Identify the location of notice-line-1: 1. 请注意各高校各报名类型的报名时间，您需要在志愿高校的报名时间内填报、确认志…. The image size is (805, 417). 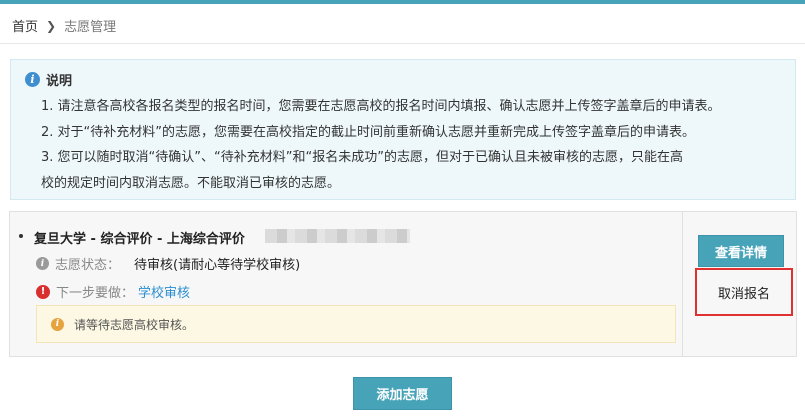
(381, 106).